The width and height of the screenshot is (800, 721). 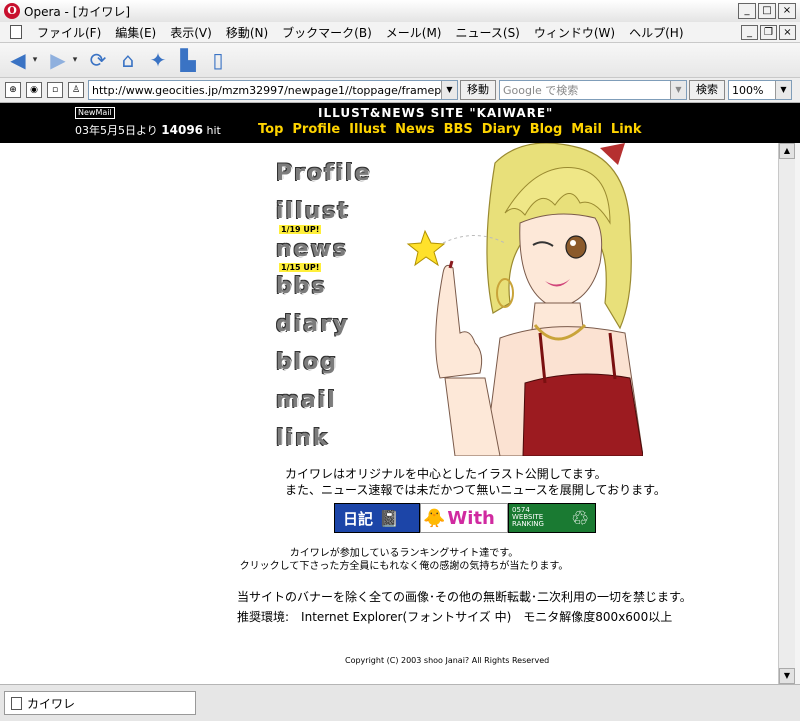 What do you see at coordinates (247, 32) in the screenshot?
I see `menu-navigate: 移動(N)` at bounding box center [247, 32].